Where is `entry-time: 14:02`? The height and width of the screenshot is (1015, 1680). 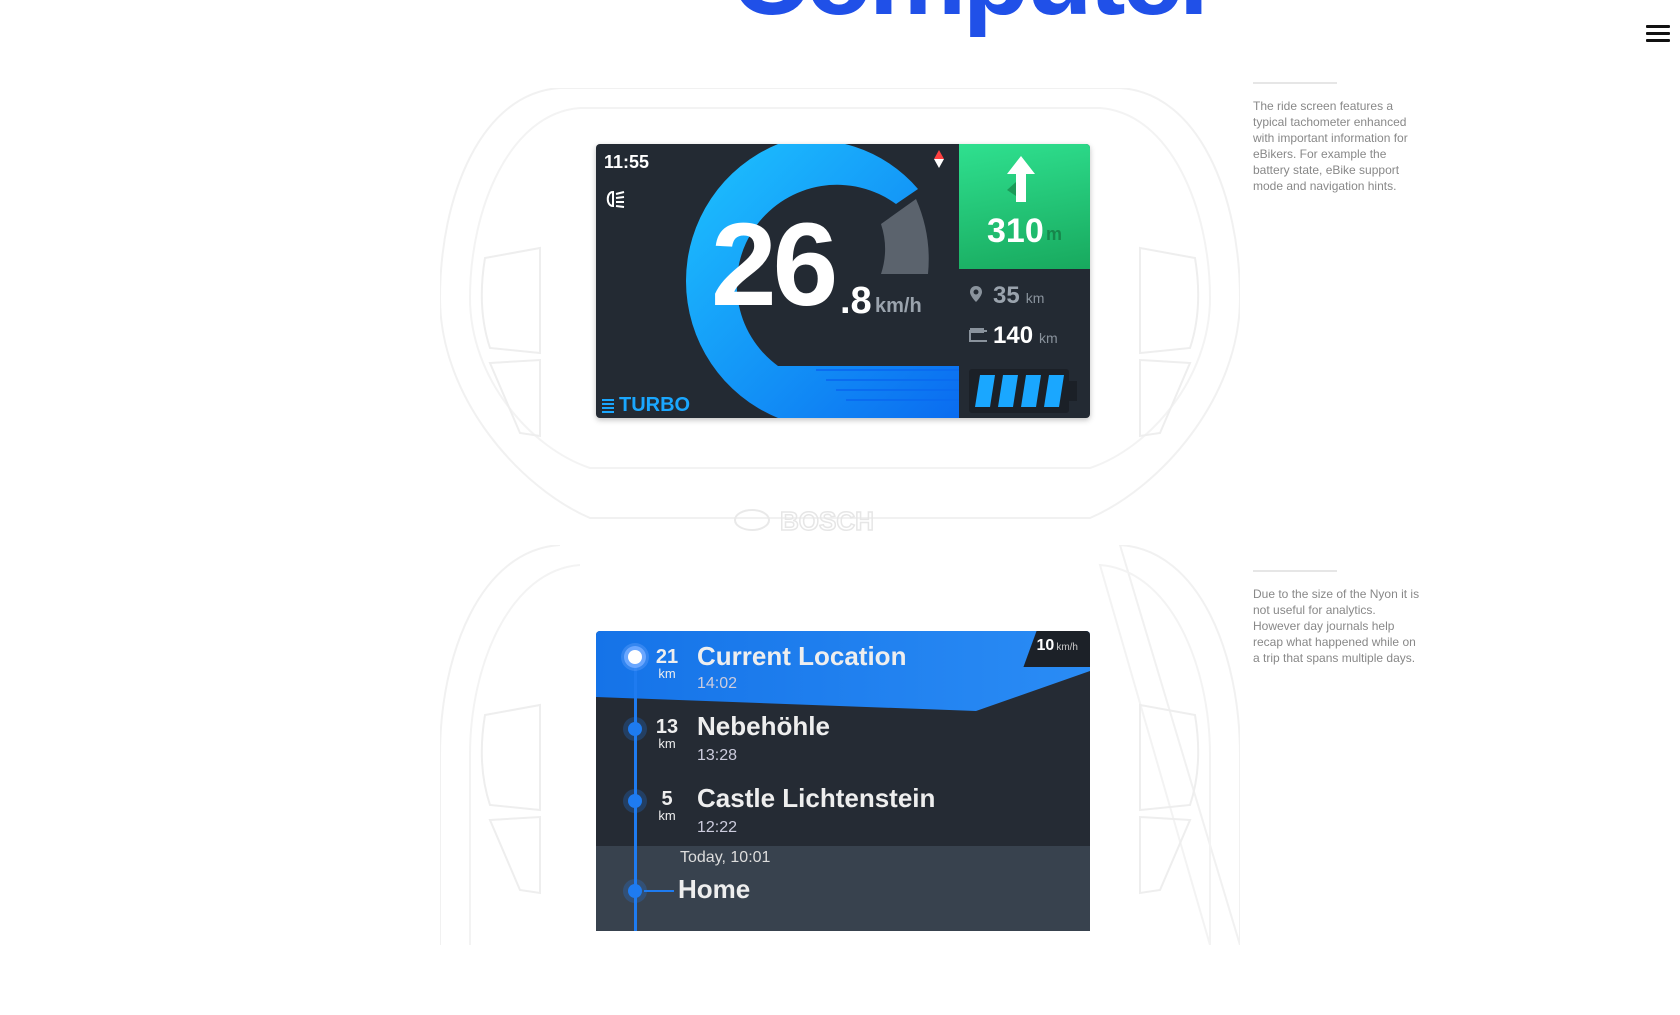
entry-time: 14:02 is located at coordinates (717, 683).